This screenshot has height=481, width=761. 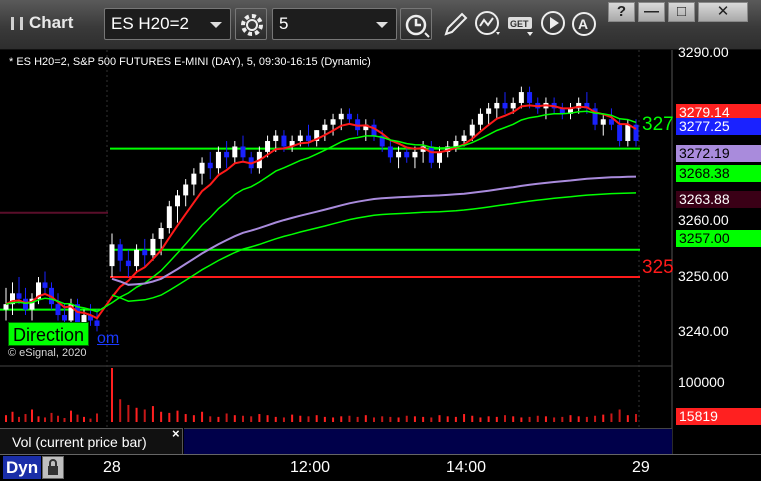 What do you see at coordinates (641, 467) in the screenshot?
I see `time-tick-29: 29` at bounding box center [641, 467].